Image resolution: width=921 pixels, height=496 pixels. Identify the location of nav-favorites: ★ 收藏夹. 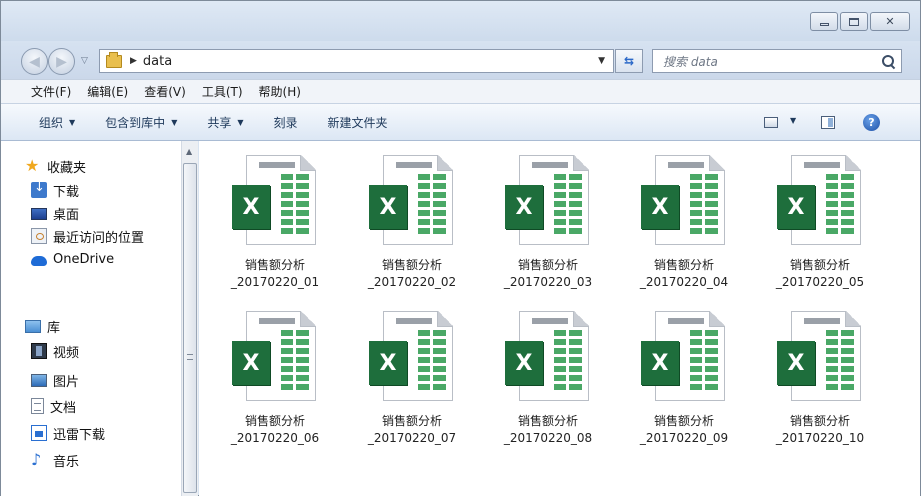
(55, 166).